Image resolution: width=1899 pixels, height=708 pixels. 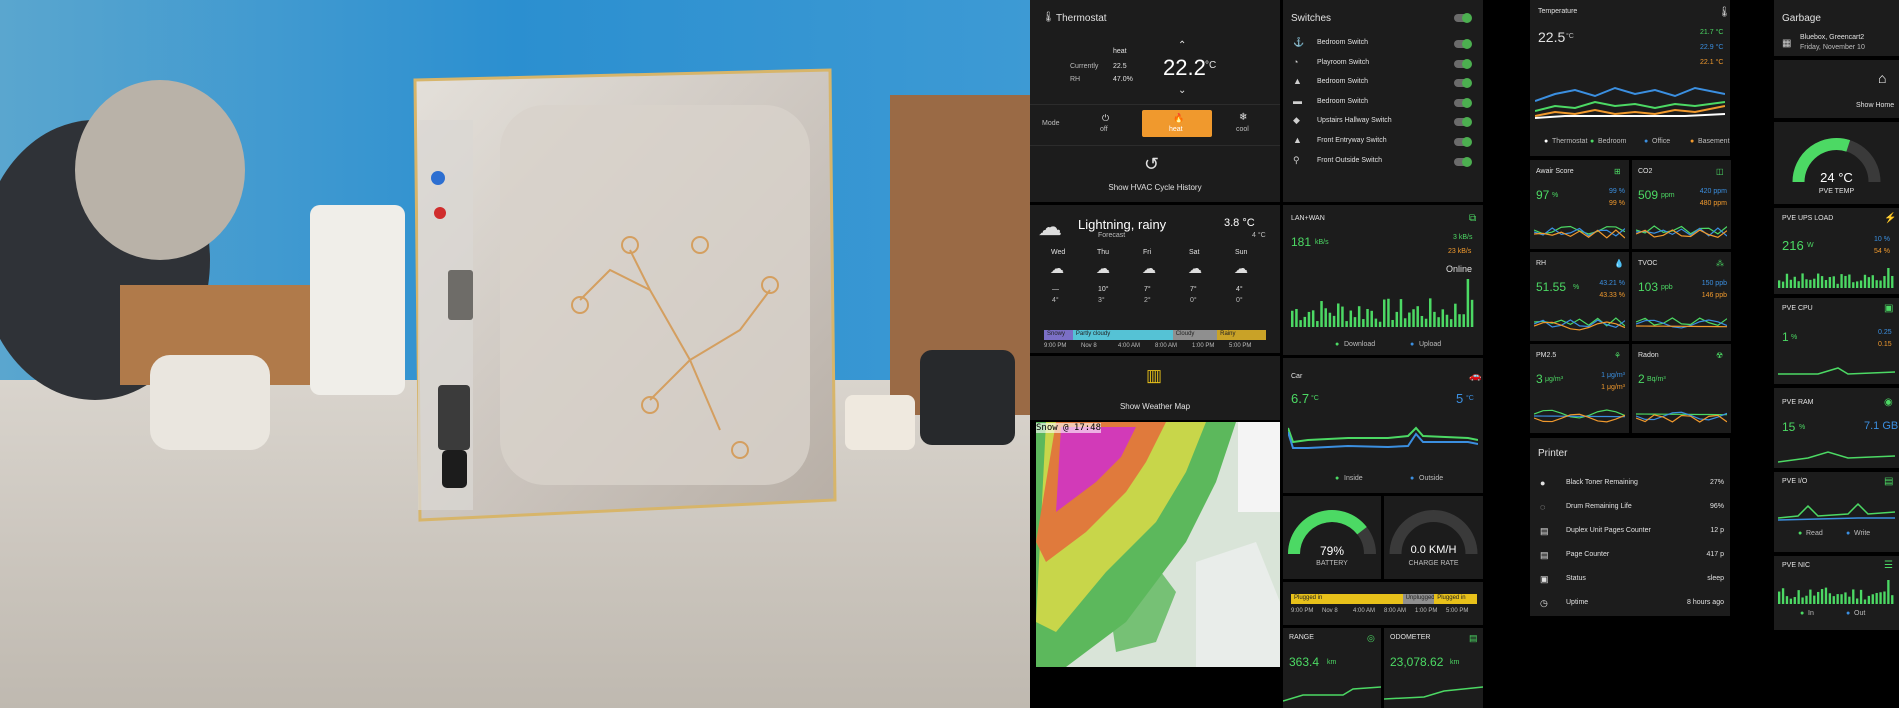 I want to click on pve-nic-card: PVE NIC ☰ ● In ● Out, so click(x=1836, y=593).